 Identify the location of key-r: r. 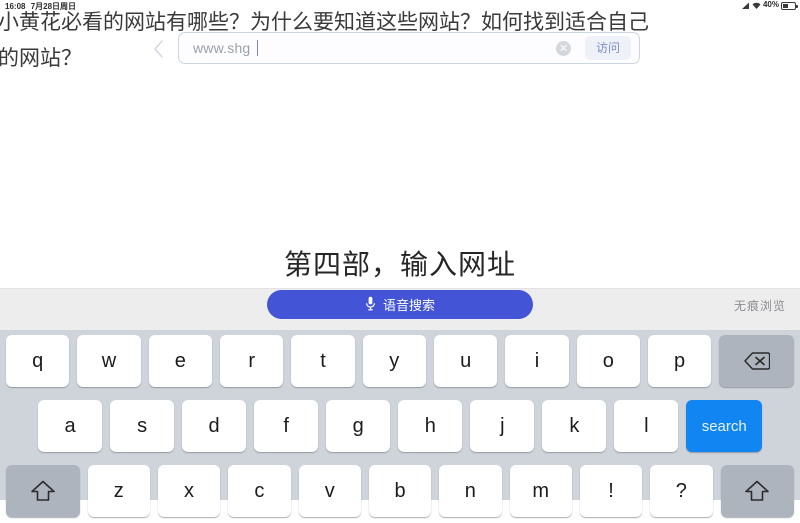
(251, 361).